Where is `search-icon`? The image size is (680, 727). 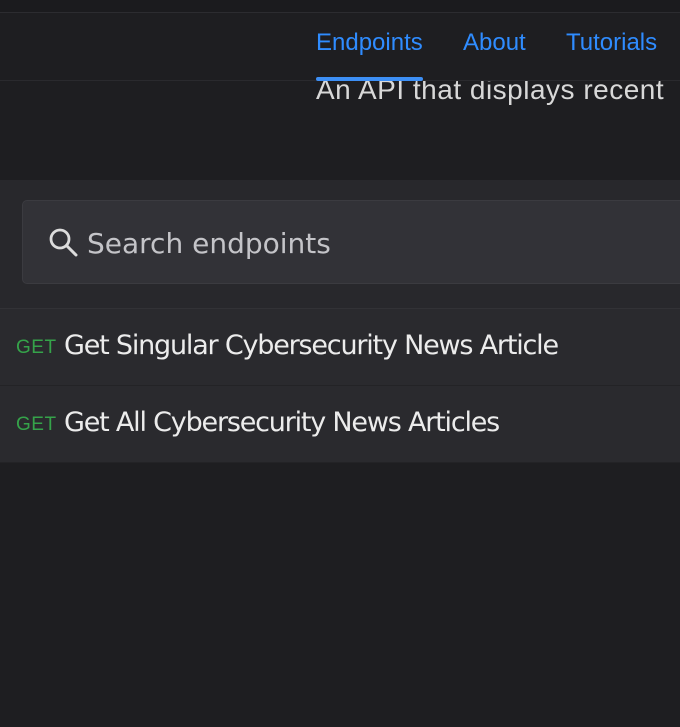 search-icon is located at coordinates (63, 242).